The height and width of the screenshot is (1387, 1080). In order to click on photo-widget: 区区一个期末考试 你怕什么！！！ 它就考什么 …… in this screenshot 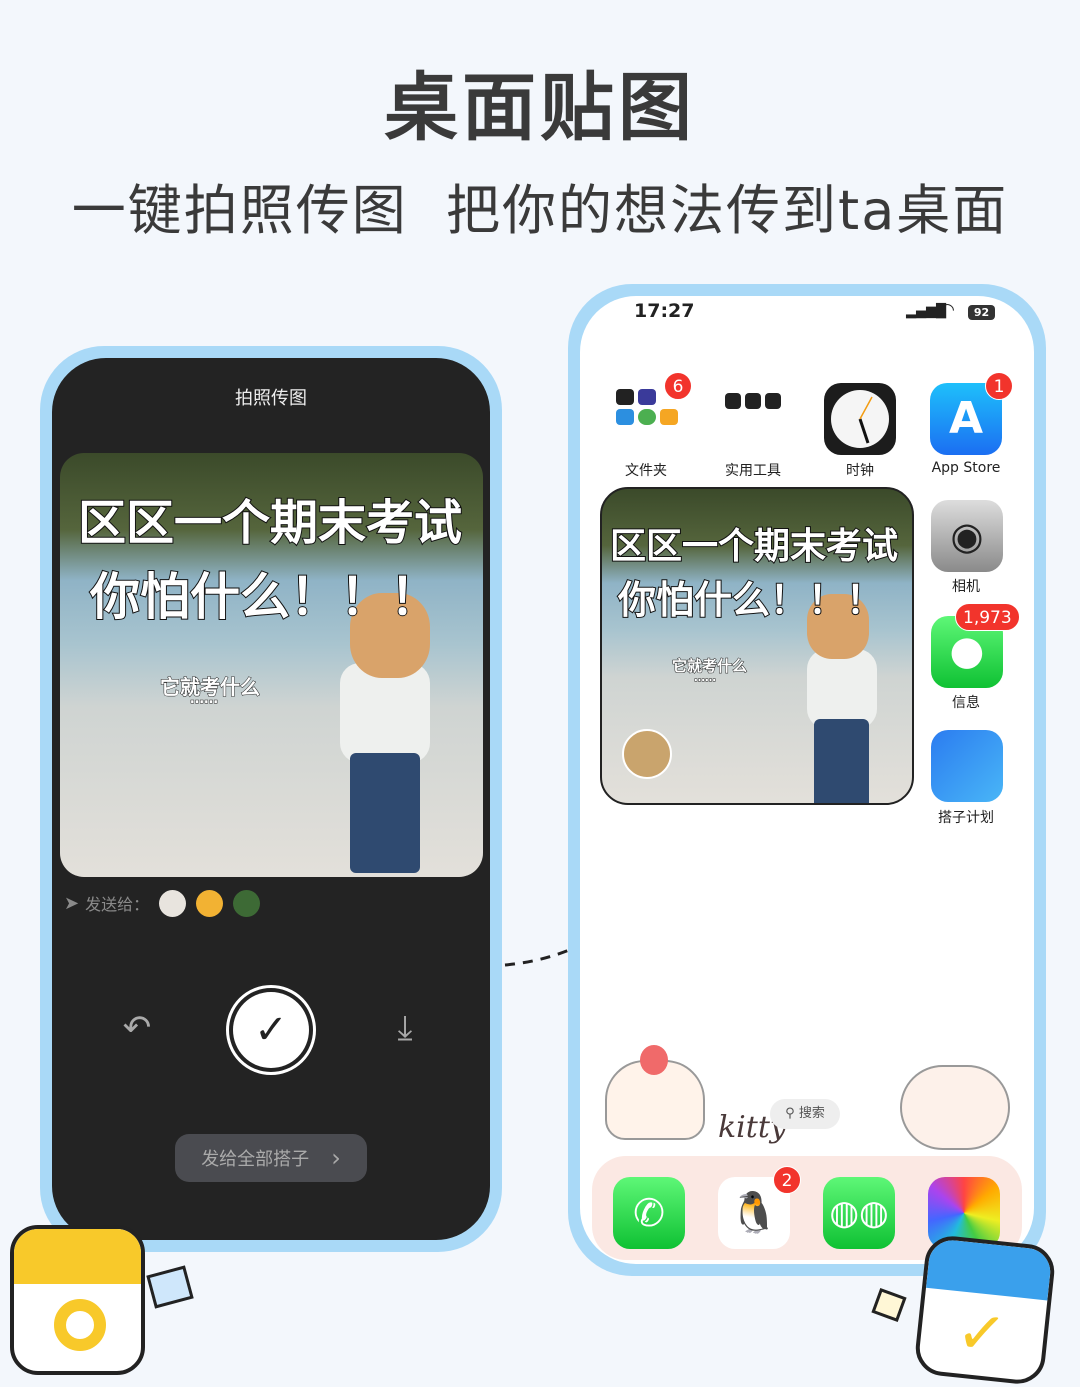, I will do `click(757, 646)`.